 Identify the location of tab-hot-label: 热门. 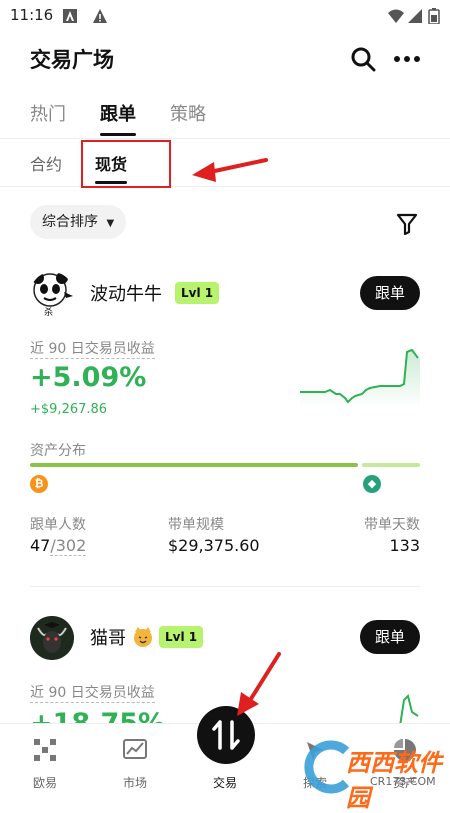
(48, 114).